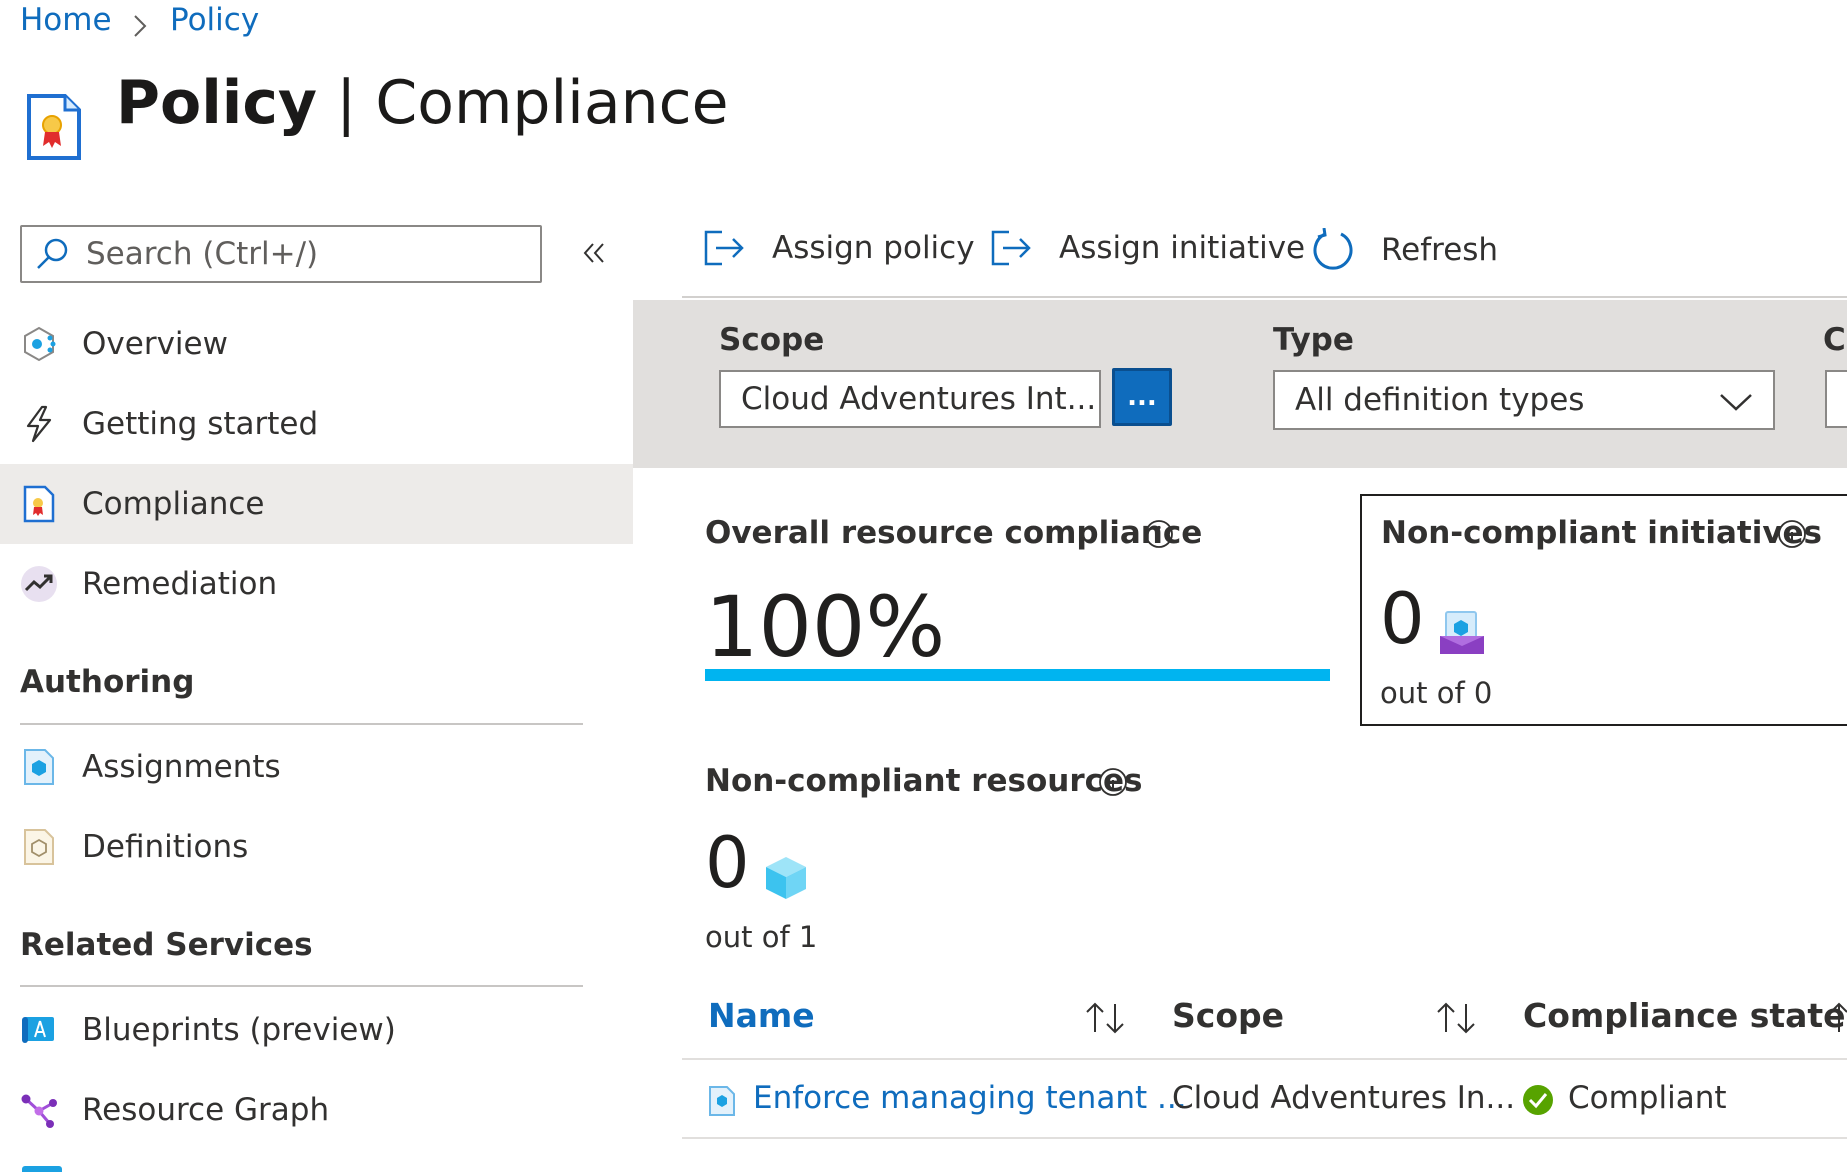  What do you see at coordinates (1182, 248) in the screenshot?
I see `assign-initiative-label: Assign initiative` at bounding box center [1182, 248].